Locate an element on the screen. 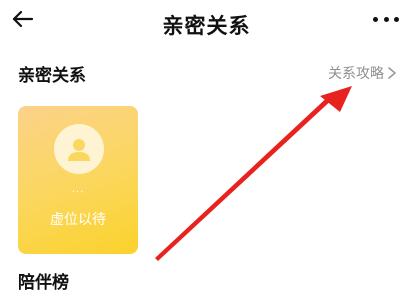  relationship-guide-link: 关系攻略 is located at coordinates (362, 73).